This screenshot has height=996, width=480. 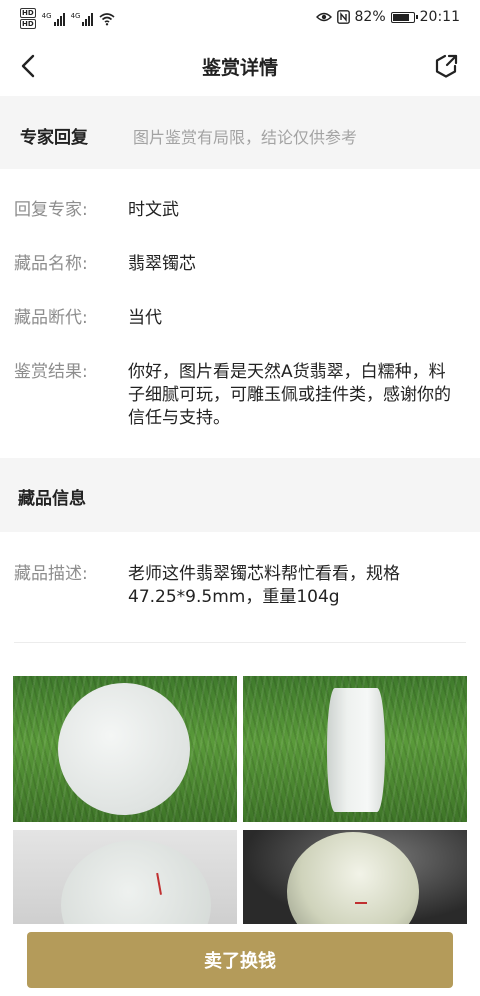 What do you see at coordinates (162, 264) in the screenshot?
I see `field-value: 翡翠镯芯` at bounding box center [162, 264].